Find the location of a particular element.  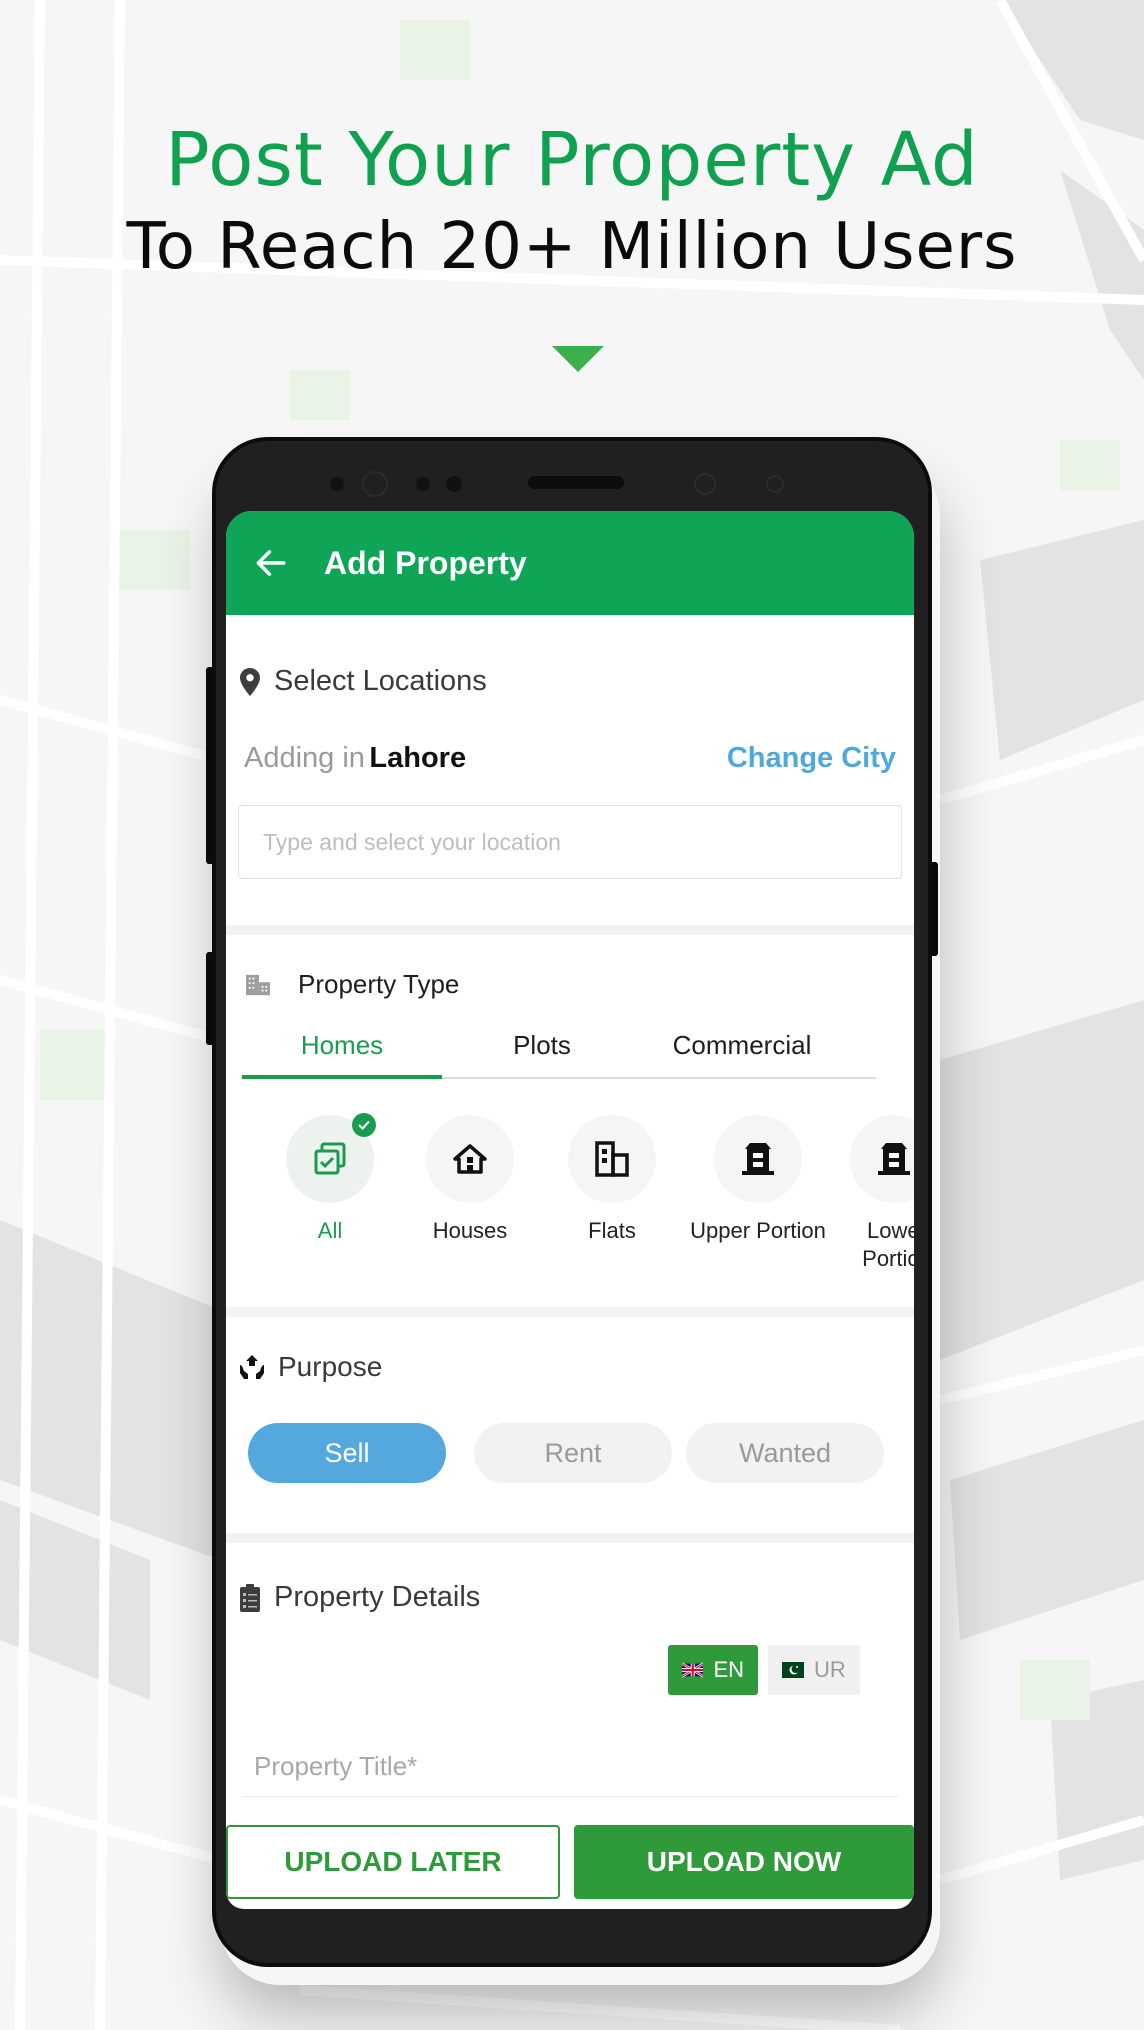

all-checkbox-icon is located at coordinates (330, 1158).